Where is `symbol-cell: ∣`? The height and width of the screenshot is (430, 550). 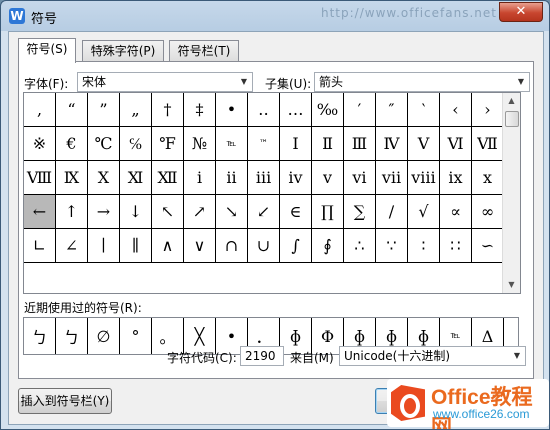
symbol-cell: ∣ is located at coordinates (104, 246).